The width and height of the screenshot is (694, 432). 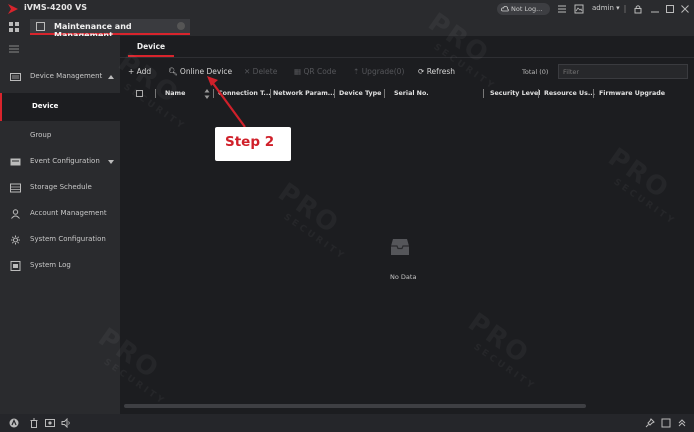 I want to click on alarm-icon, so click(x=14, y=423).